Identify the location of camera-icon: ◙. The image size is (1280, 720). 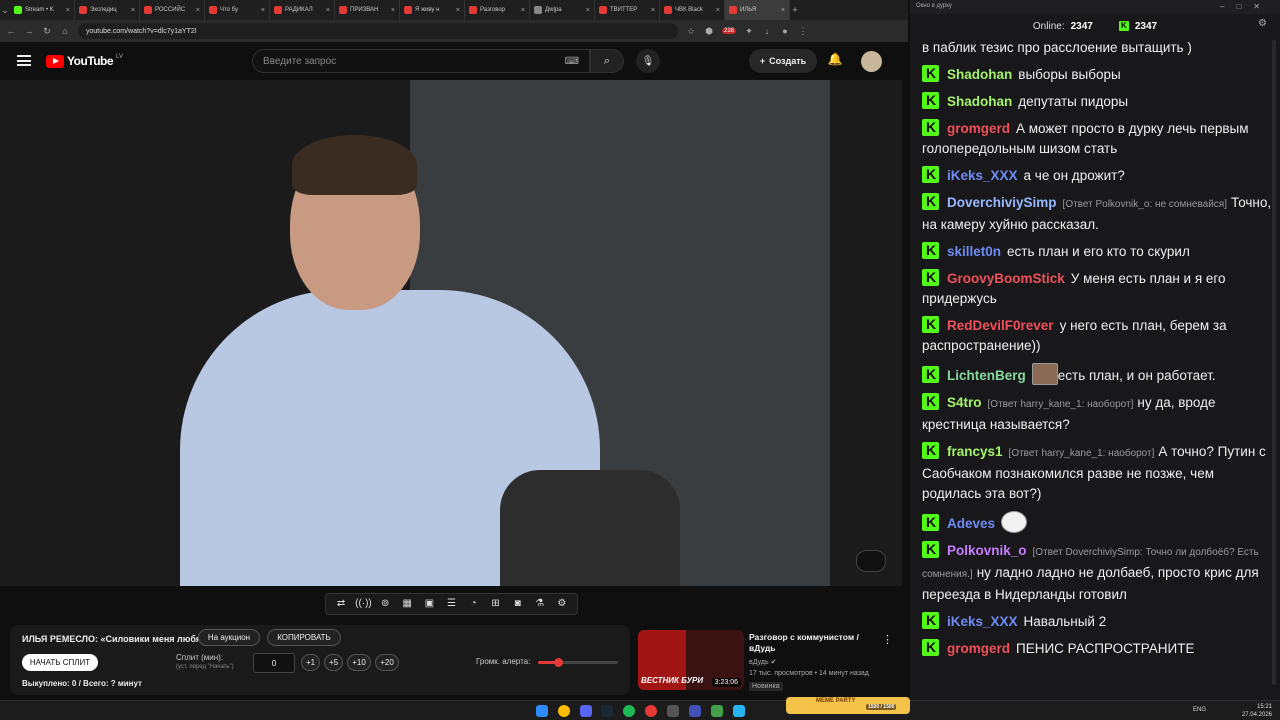
(518, 604).